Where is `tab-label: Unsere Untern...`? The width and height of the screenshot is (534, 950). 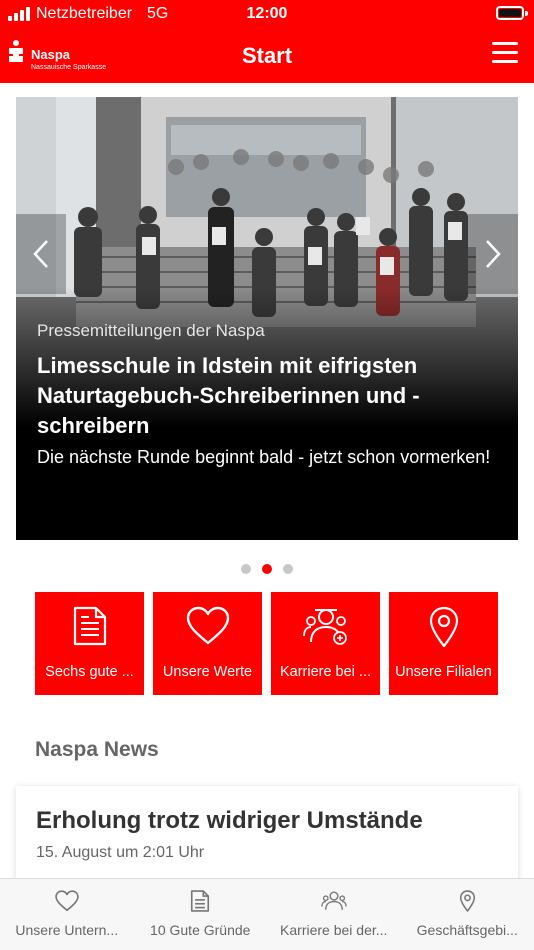
tab-label: Unsere Untern... is located at coordinates (67, 930).